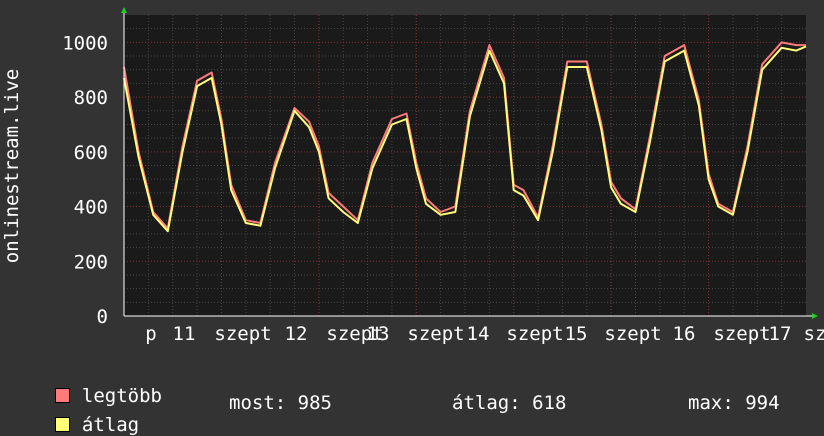  Describe the element at coordinates (150, 334) in the screenshot. I see `x-tick-label: p` at that location.